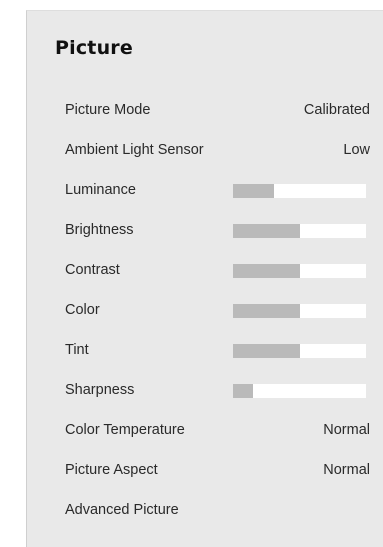 The image size is (383, 547). Describe the element at coordinates (299, 391) in the screenshot. I see `sharpness-slider` at that location.